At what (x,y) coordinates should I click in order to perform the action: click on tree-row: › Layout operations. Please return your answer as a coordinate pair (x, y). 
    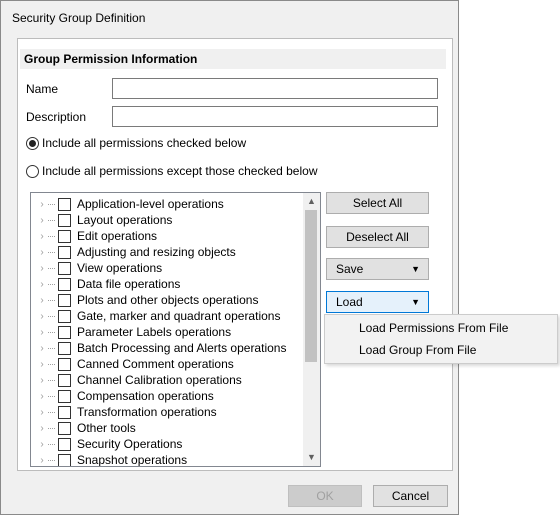
    Looking at the image, I should click on (101, 220).